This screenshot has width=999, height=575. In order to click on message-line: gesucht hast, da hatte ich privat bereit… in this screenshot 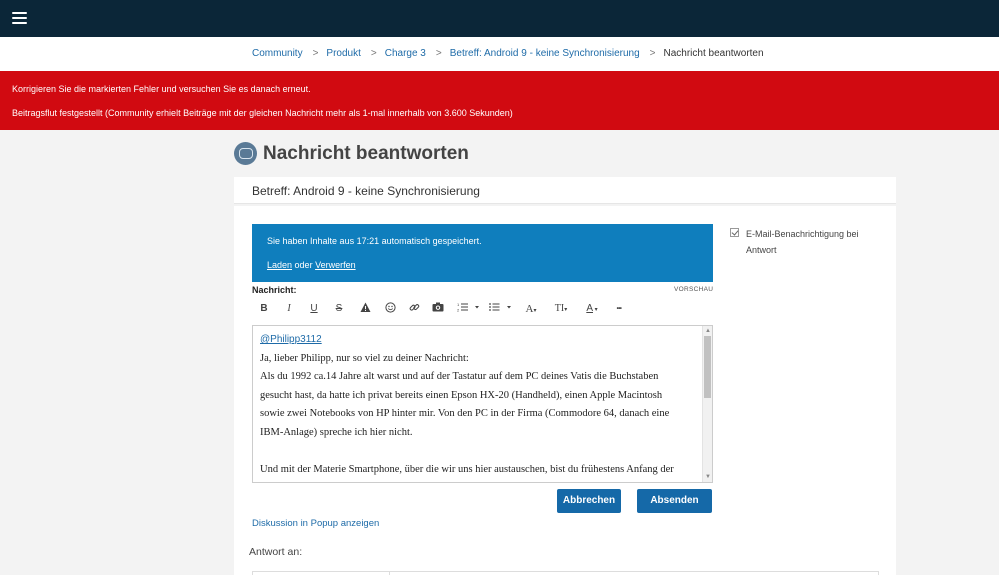, I will do `click(461, 395)`.